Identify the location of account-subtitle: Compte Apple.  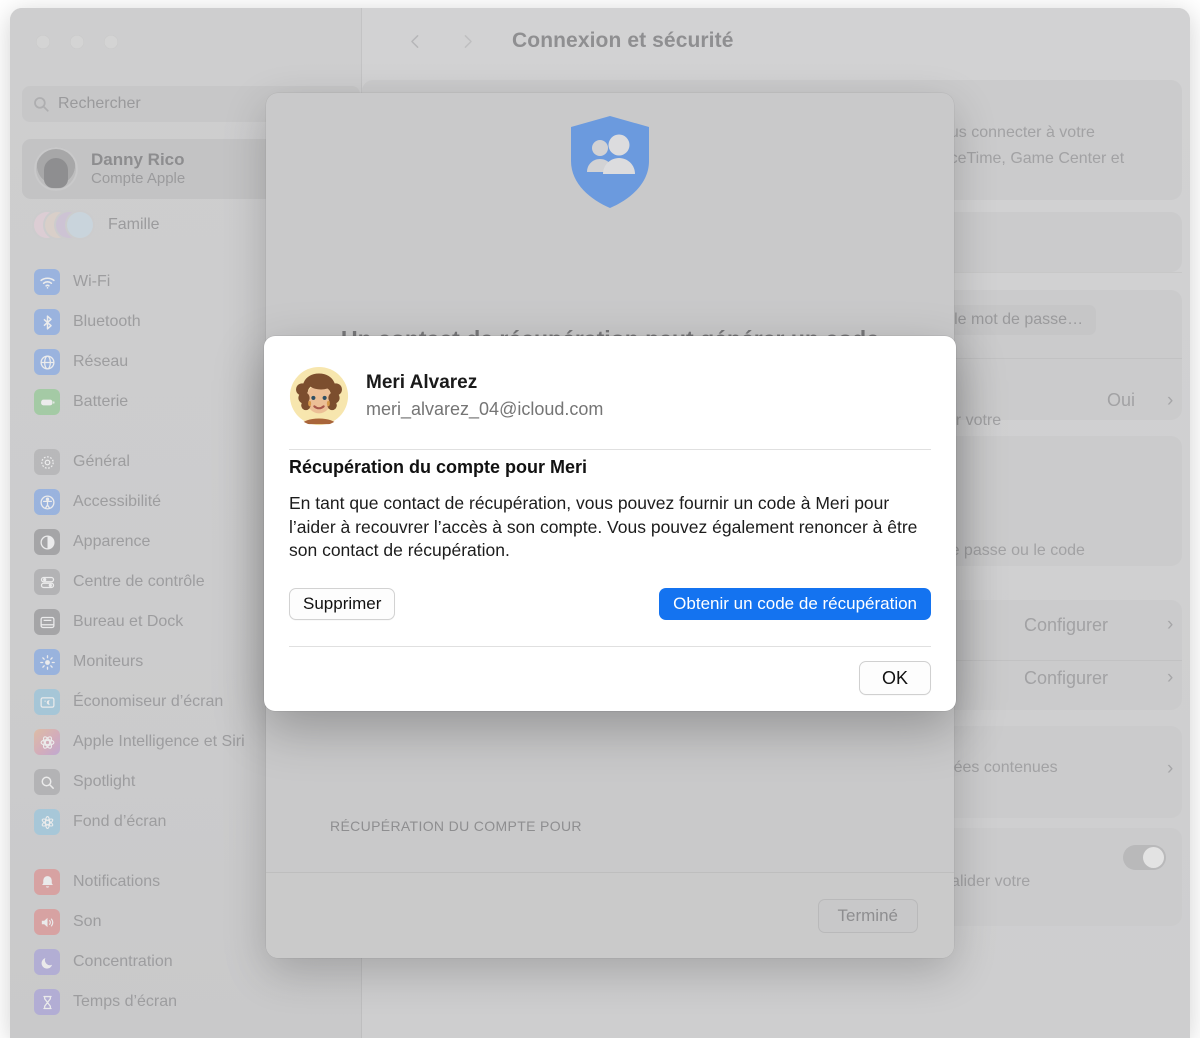
(138, 178).